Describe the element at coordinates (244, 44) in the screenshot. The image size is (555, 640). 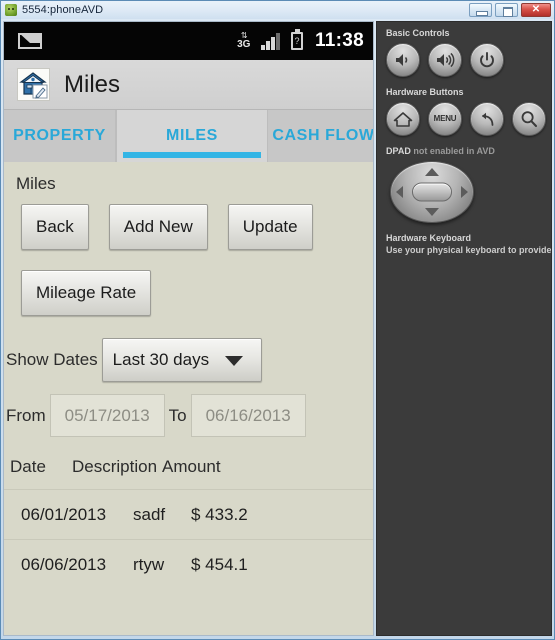
I see `network-type-label: 3G` at that location.